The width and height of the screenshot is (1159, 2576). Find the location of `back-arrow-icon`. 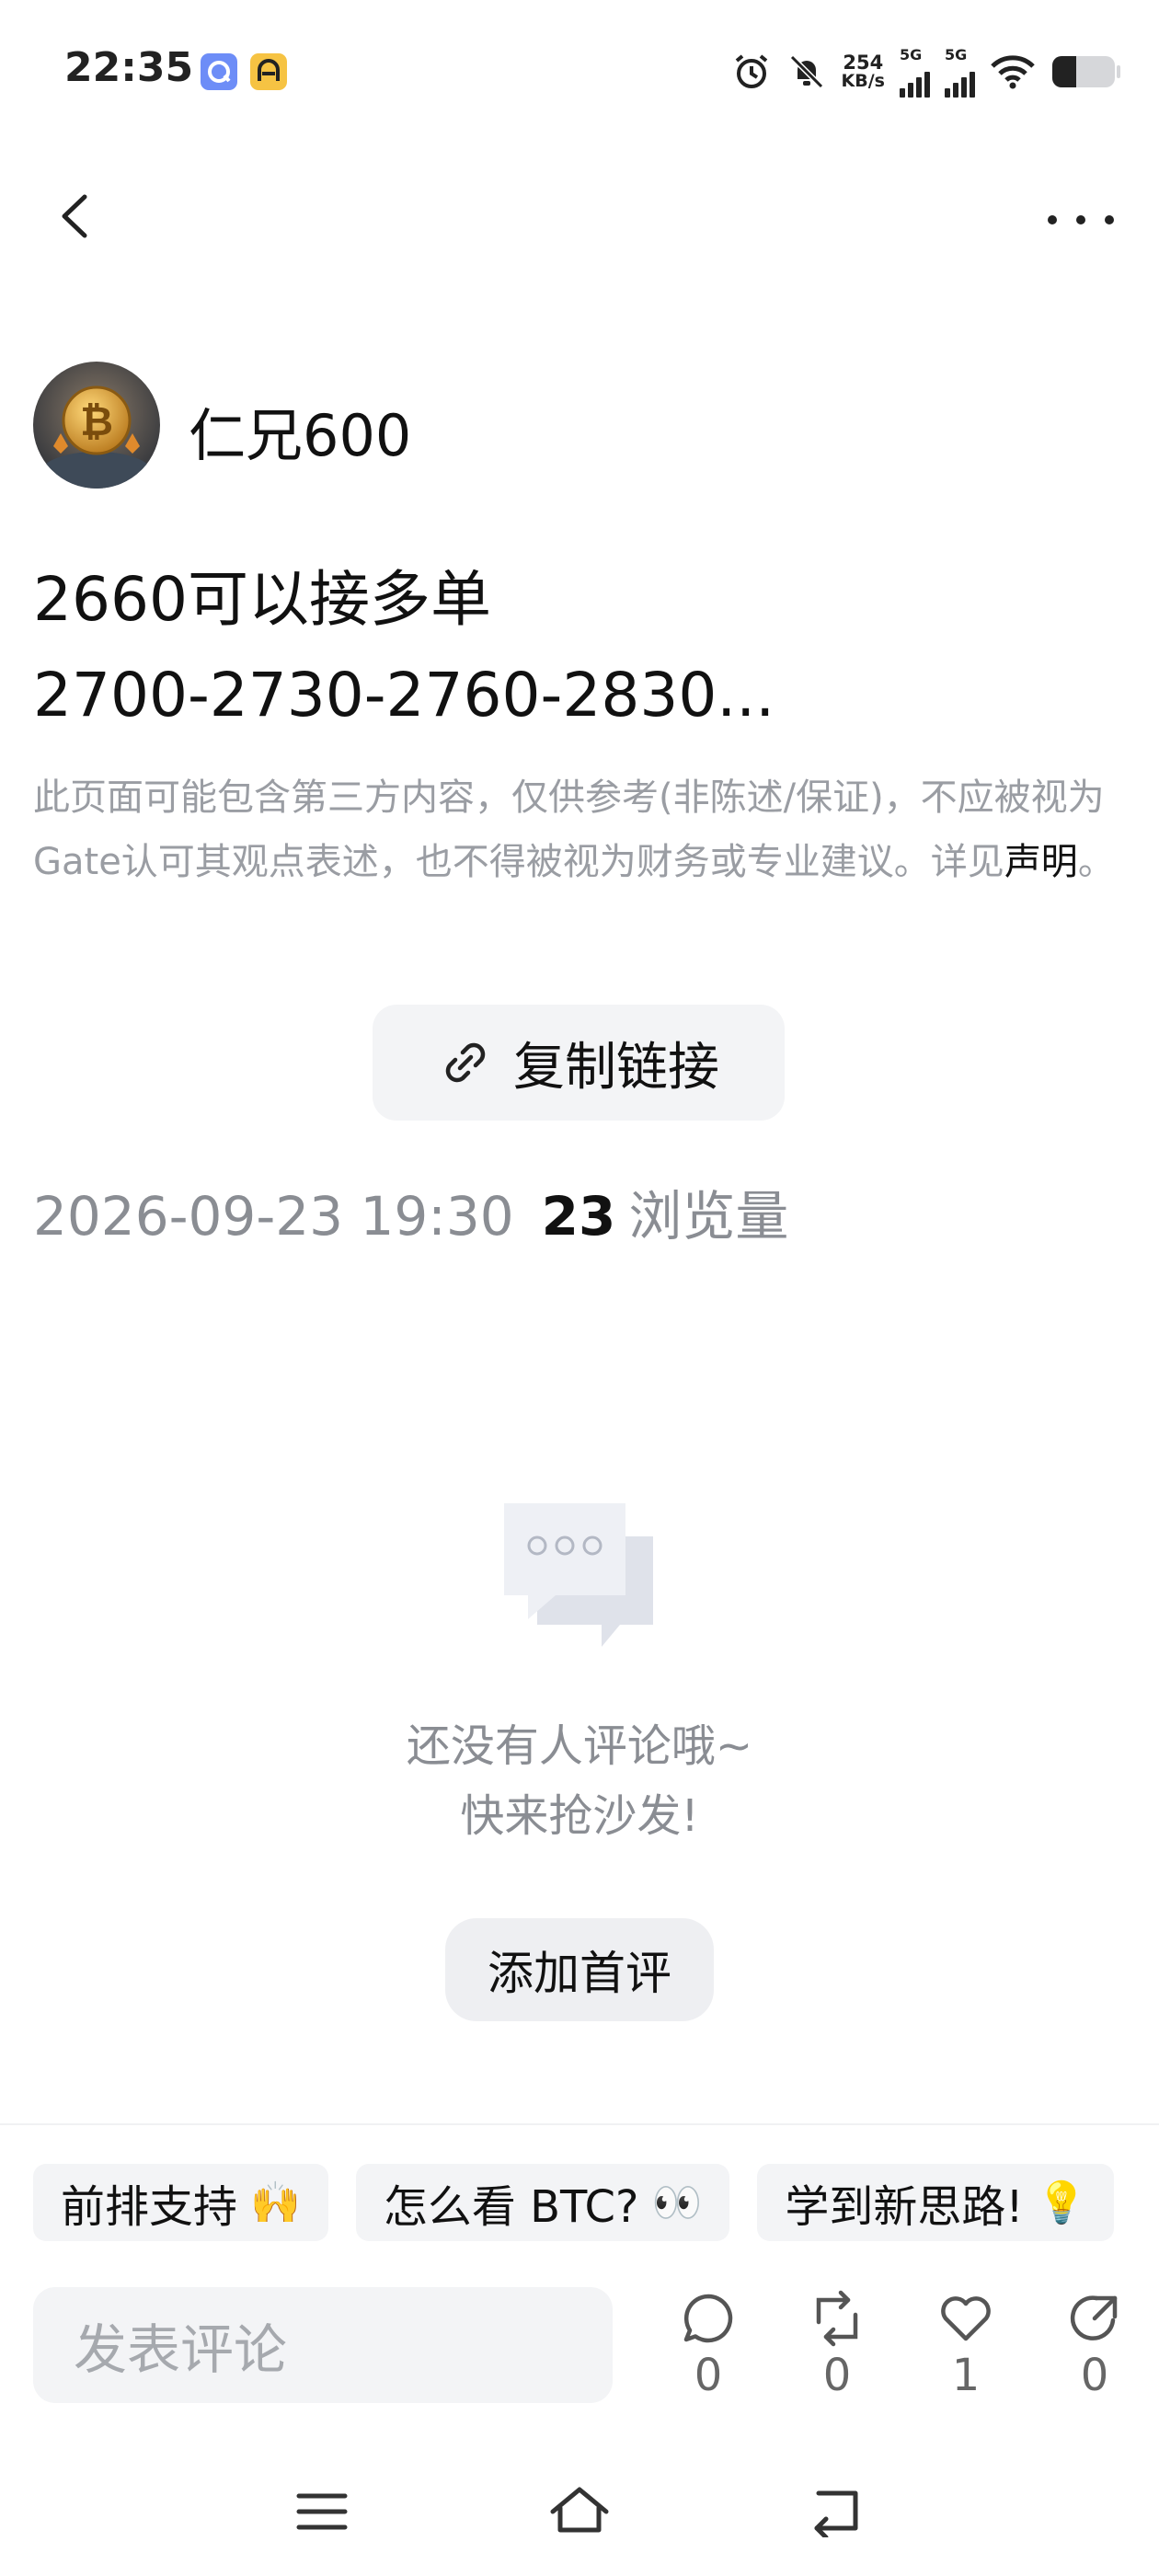

back-arrow-icon is located at coordinates (836, 2513).